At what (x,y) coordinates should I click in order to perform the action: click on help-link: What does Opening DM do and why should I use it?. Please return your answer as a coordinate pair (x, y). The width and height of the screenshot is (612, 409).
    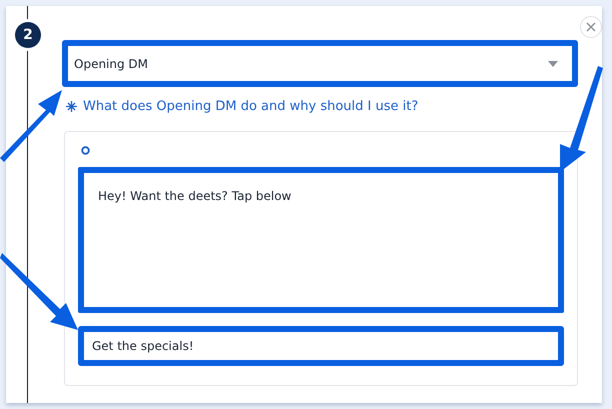
    Looking at the image, I should click on (322, 106).